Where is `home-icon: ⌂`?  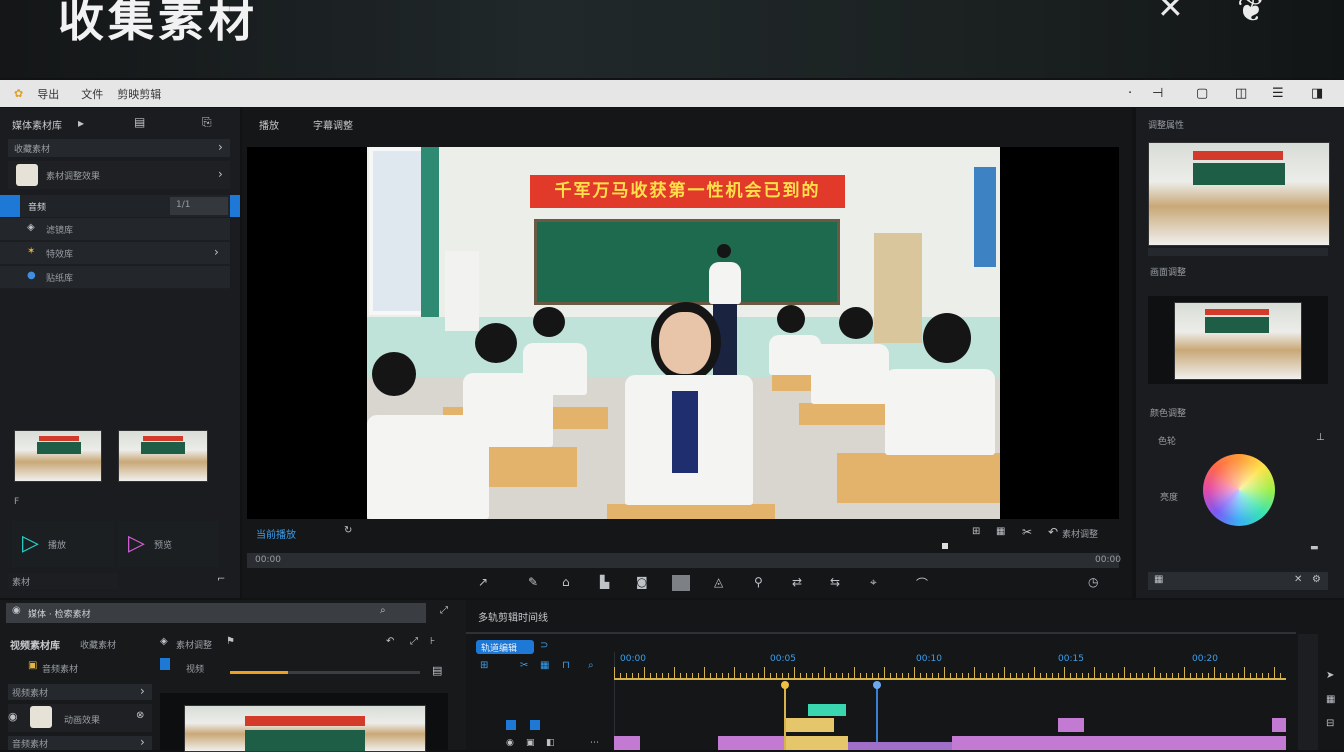 home-icon: ⌂ is located at coordinates (566, 582).